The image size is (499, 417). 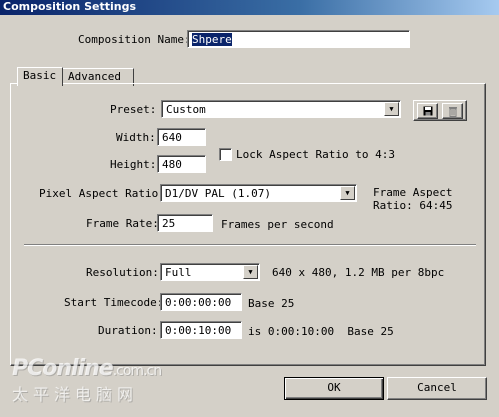 What do you see at coordinates (137, 371) in the screenshot?
I see `watermark-domain: .com.cn` at bounding box center [137, 371].